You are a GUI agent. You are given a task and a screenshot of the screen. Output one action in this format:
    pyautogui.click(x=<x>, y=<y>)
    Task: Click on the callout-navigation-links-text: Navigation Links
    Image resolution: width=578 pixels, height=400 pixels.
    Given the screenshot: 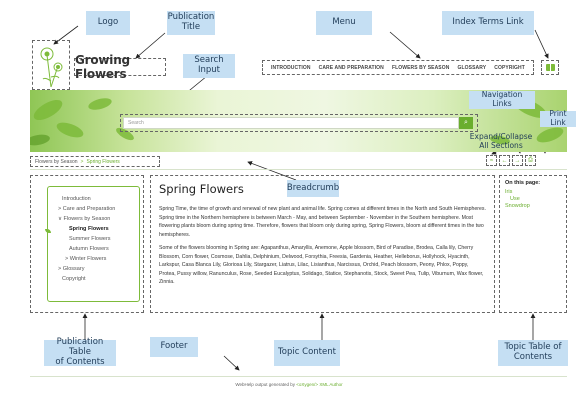 What is the action you would take?
    pyautogui.click(x=502, y=99)
    